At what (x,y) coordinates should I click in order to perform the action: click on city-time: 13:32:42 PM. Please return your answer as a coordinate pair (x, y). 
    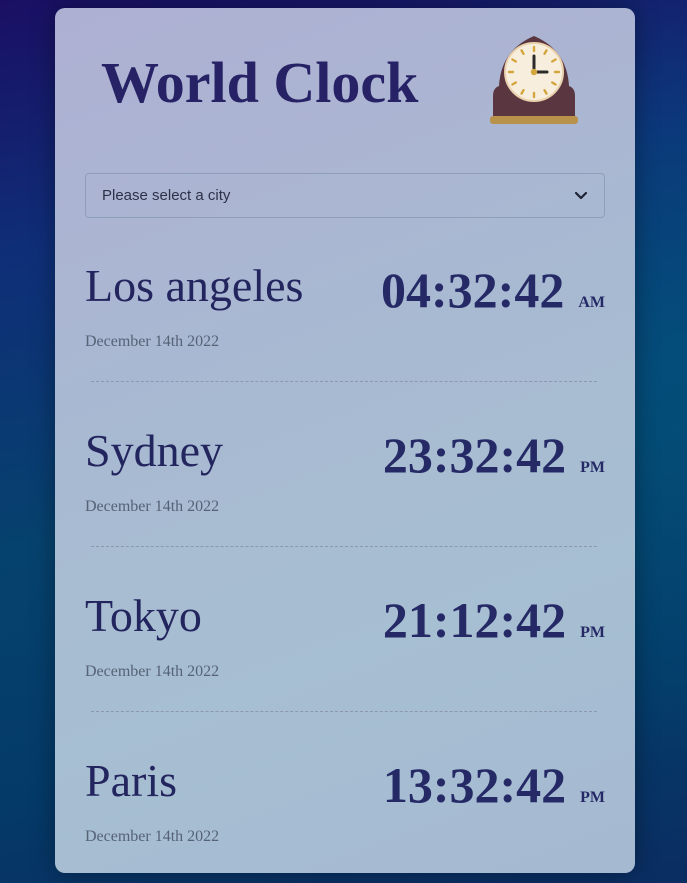
    Looking at the image, I should click on (494, 785).